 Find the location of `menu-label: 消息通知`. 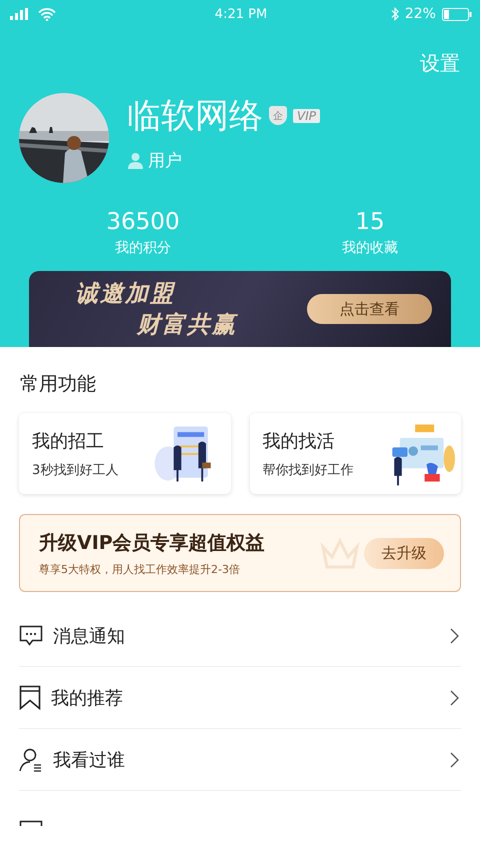

menu-label: 消息通知 is located at coordinates (89, 636).